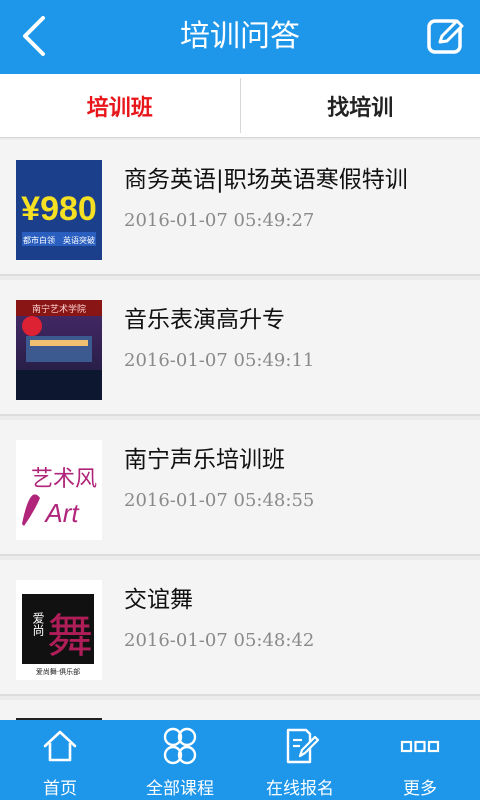 This screenshot has height=800, width=480. I want to click on tab-find-training: 找培训, so click(360, 105).